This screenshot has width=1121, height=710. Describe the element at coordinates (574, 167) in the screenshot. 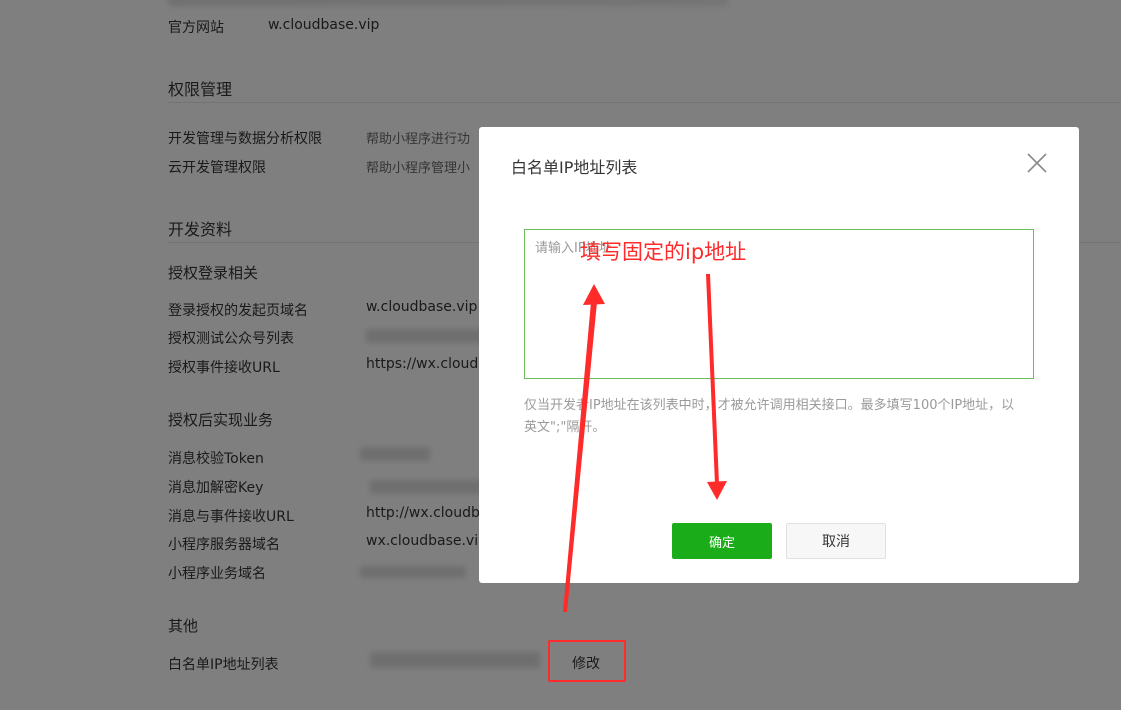

I see `dialog-title: 白名单IP地址列表` at that location.